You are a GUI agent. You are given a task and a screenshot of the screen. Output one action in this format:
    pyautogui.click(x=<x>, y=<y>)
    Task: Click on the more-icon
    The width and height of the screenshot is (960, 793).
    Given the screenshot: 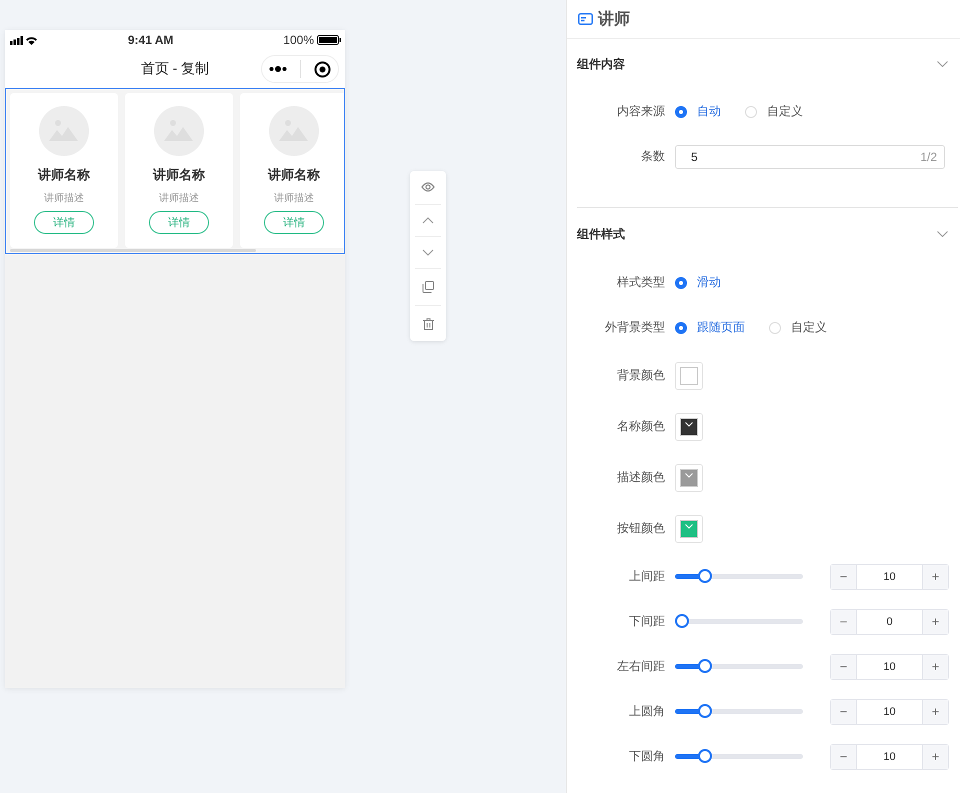 What is the action you would take?
    pyautogui.click(x=277, y=69)
    